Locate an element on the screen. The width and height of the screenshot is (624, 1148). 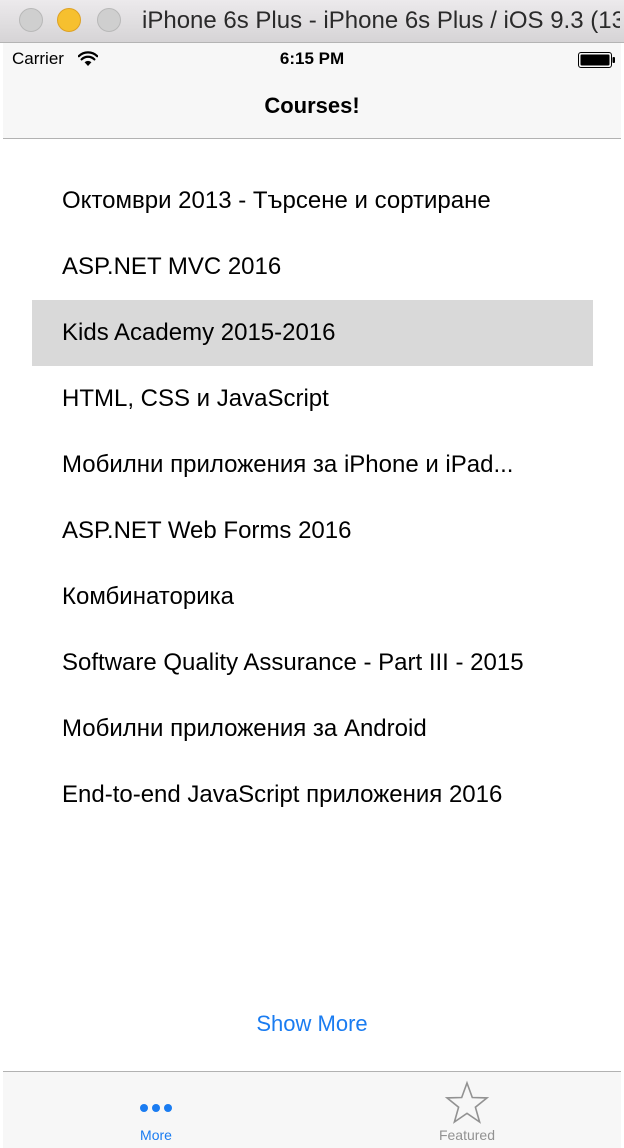
more-icon is located at coordinates (156, 1108).